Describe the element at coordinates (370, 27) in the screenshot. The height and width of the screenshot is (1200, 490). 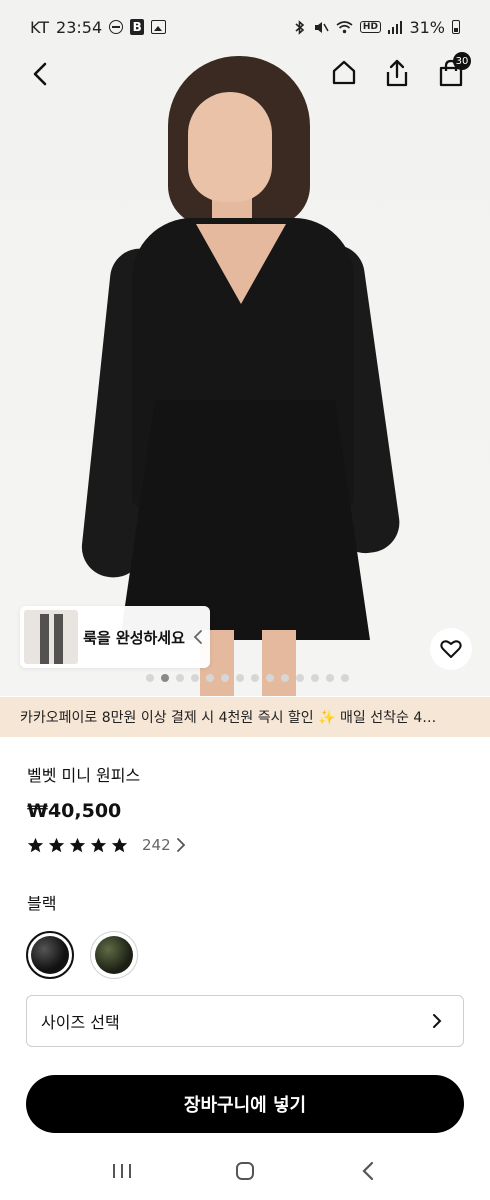
I see `hd-voice-icon: HD` at that location.